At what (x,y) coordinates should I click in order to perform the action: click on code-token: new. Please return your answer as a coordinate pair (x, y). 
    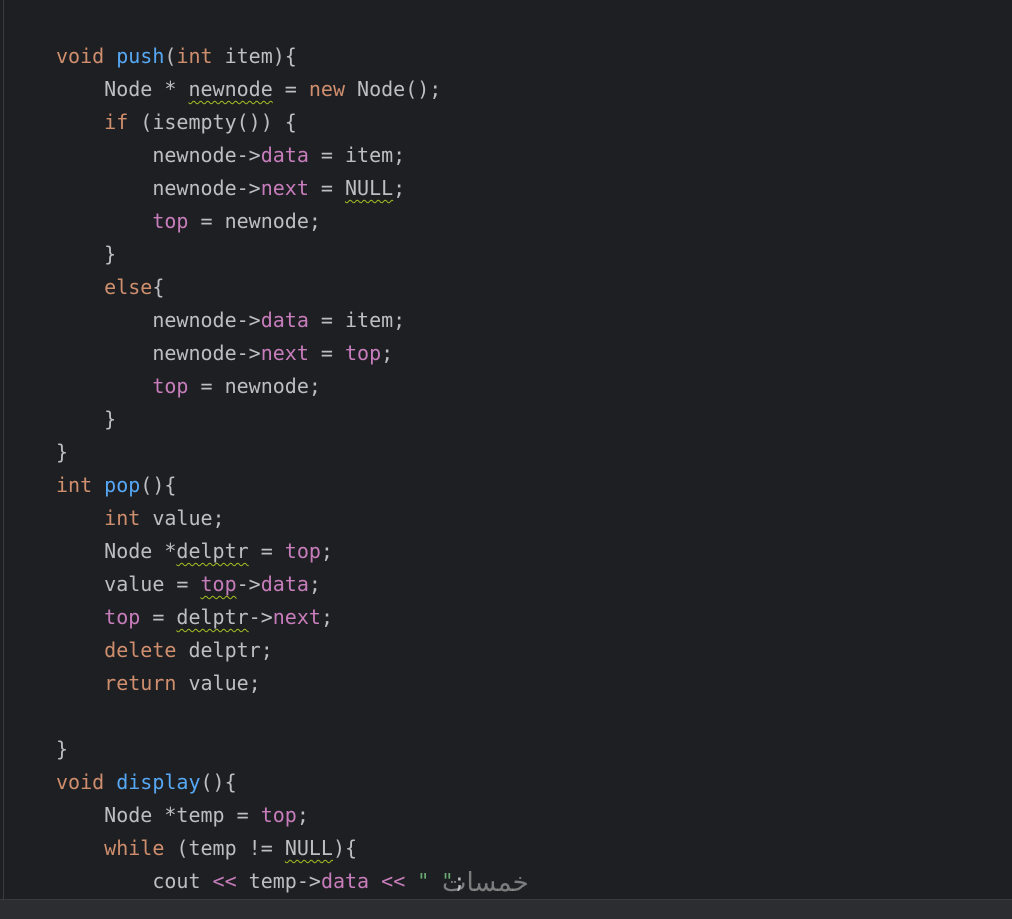
    Looking at the image, I should click on (326, 89).